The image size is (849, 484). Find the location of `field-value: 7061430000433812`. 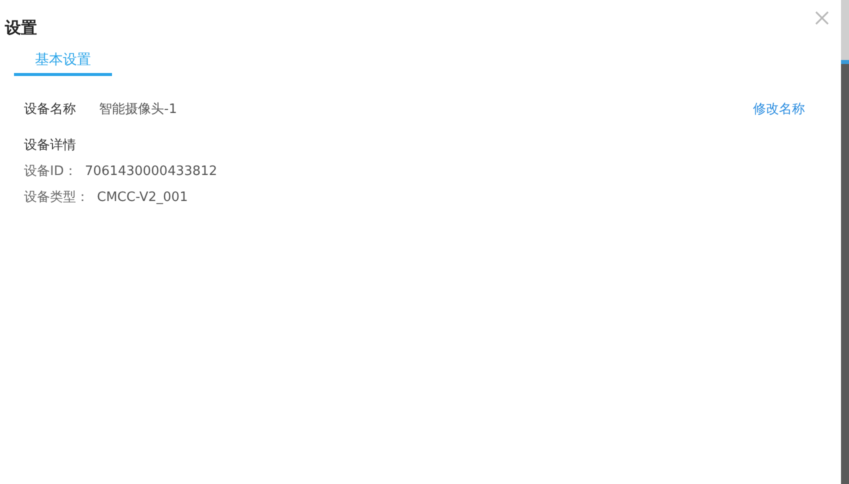

field-value: 7061430000433812 is located at coordinates (151, 171).